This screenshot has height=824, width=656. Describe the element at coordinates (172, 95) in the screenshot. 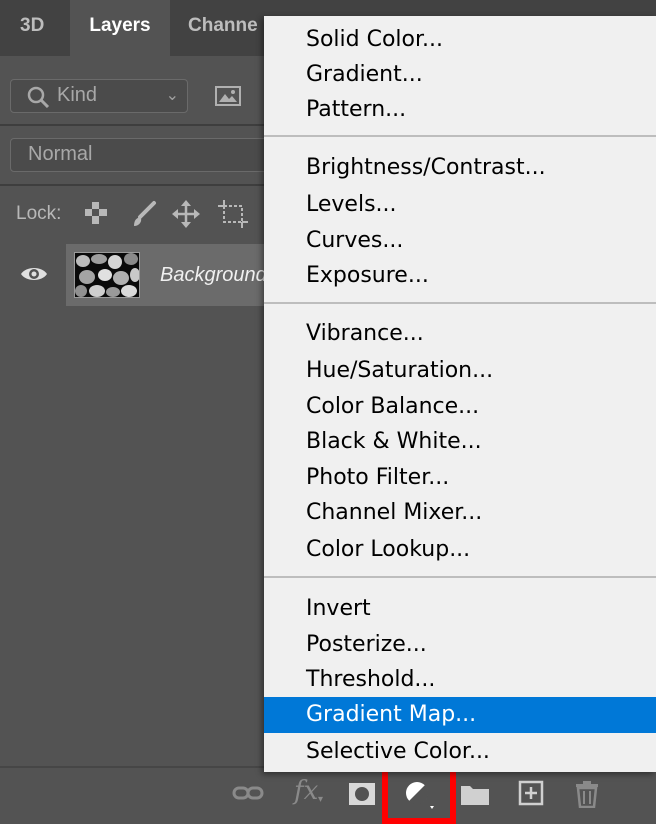

I see `chevron-down-icon: ⌄` at that location.